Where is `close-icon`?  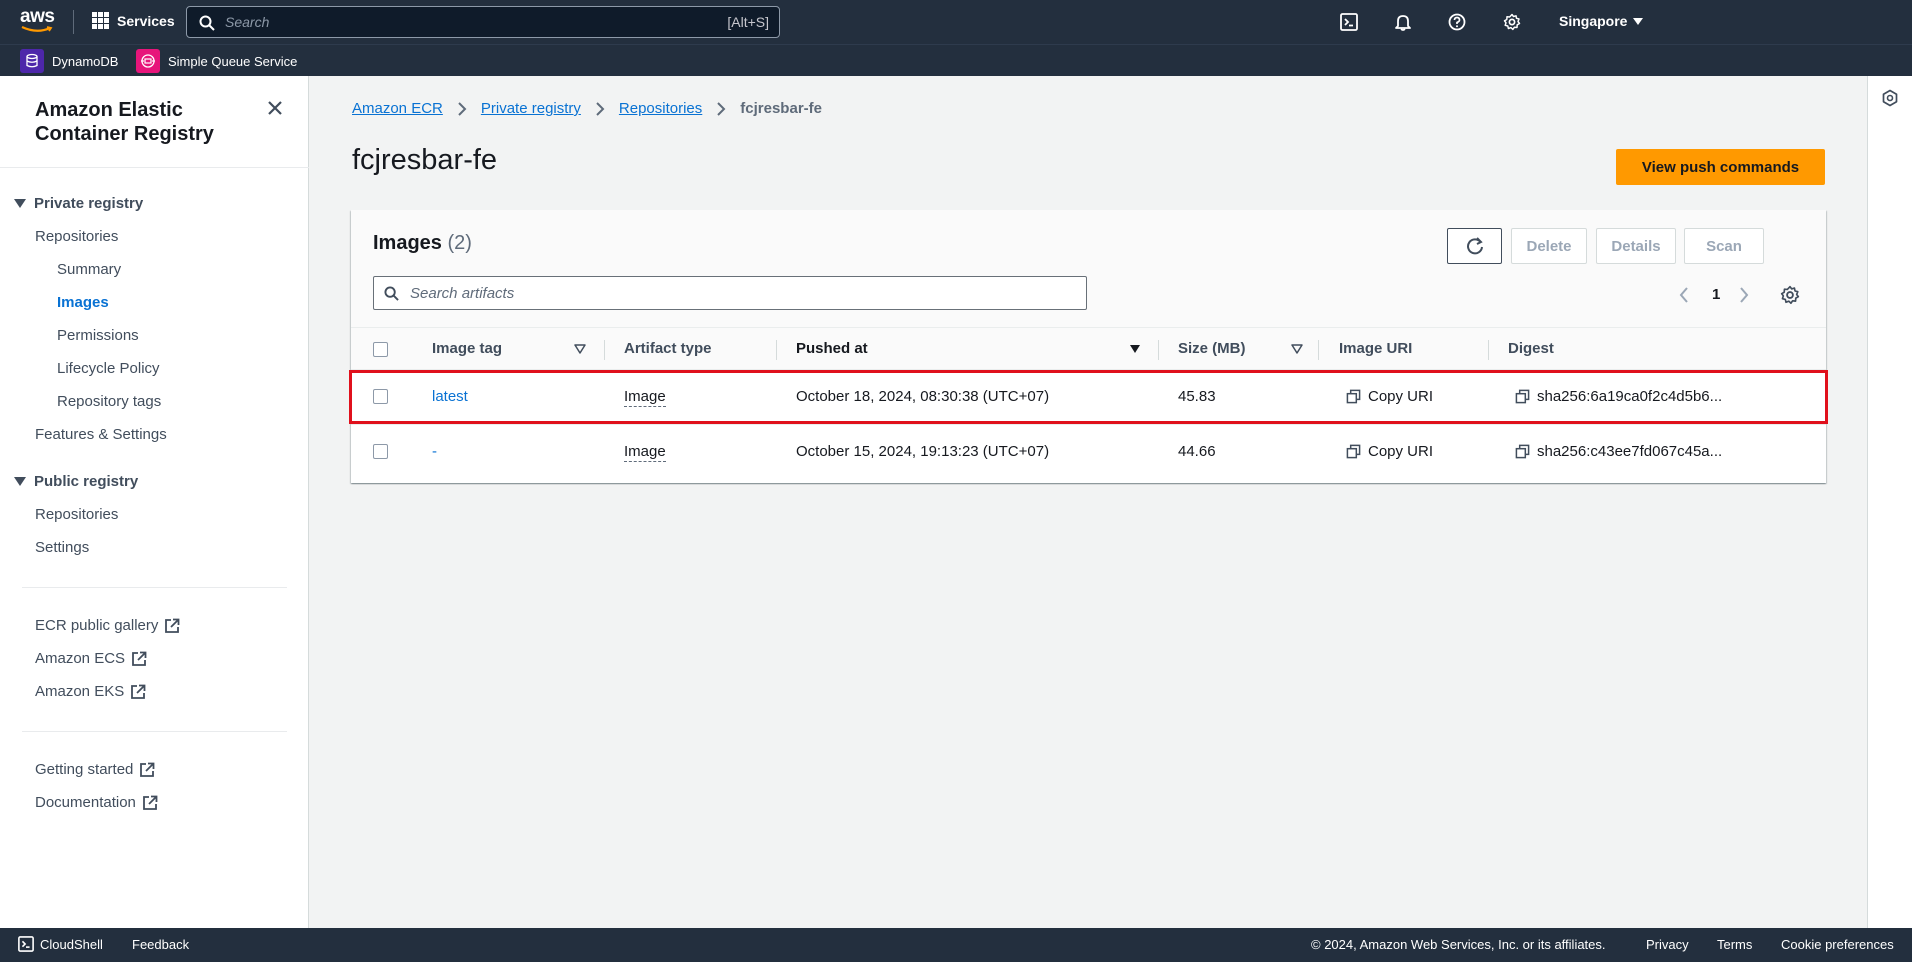 close-icon is located at coordinates (275, 108).